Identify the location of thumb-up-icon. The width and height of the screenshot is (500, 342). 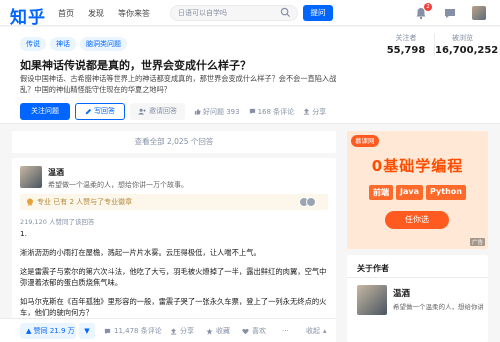
(197, 111).